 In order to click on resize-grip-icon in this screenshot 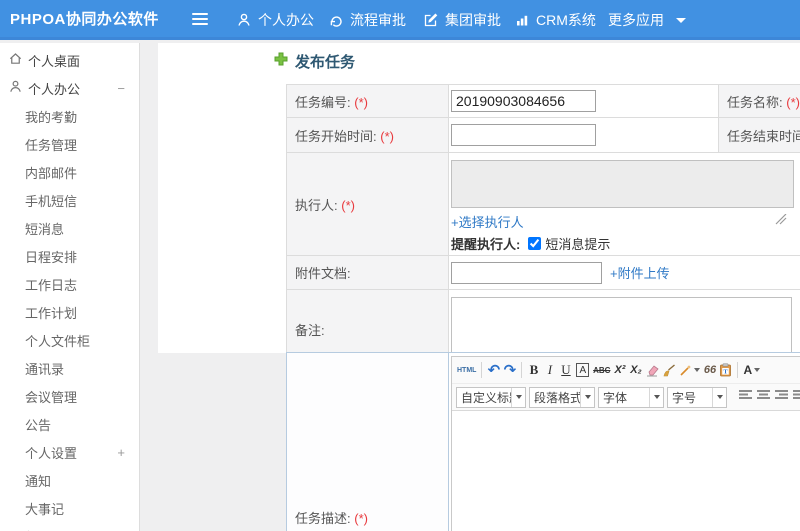, I will do `click(781, 221)`.